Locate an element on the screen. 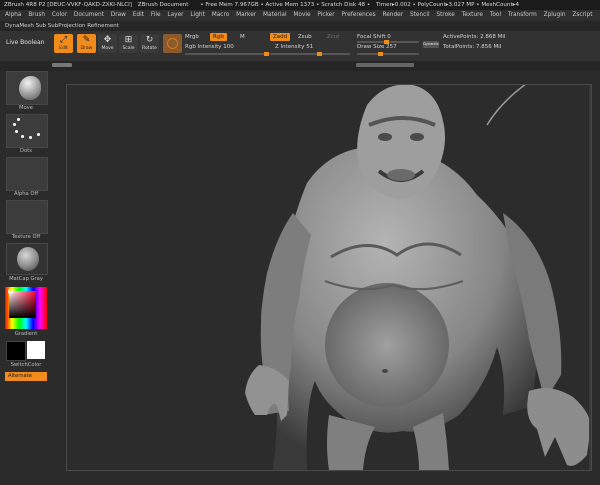 The height and width of the screenshot is (485, 600). menu-picker: Picker is located at coordinates (325, 15).